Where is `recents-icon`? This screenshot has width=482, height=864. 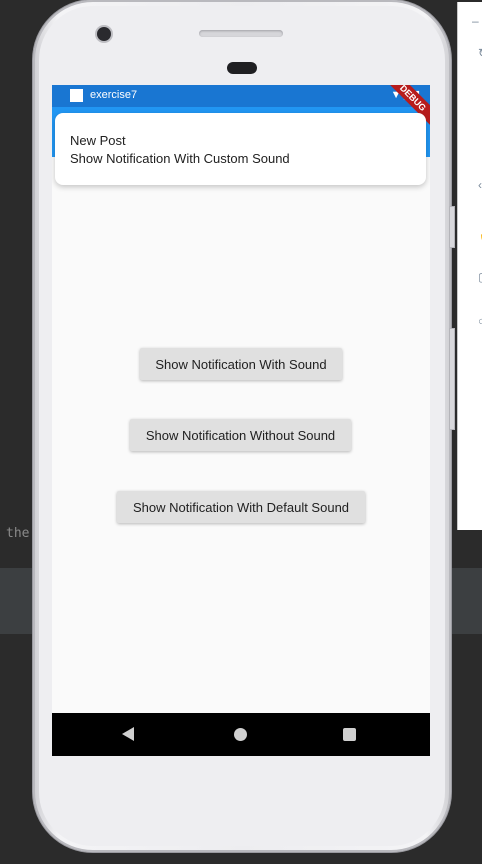 recents-icon is located at coordinates (349, 734).